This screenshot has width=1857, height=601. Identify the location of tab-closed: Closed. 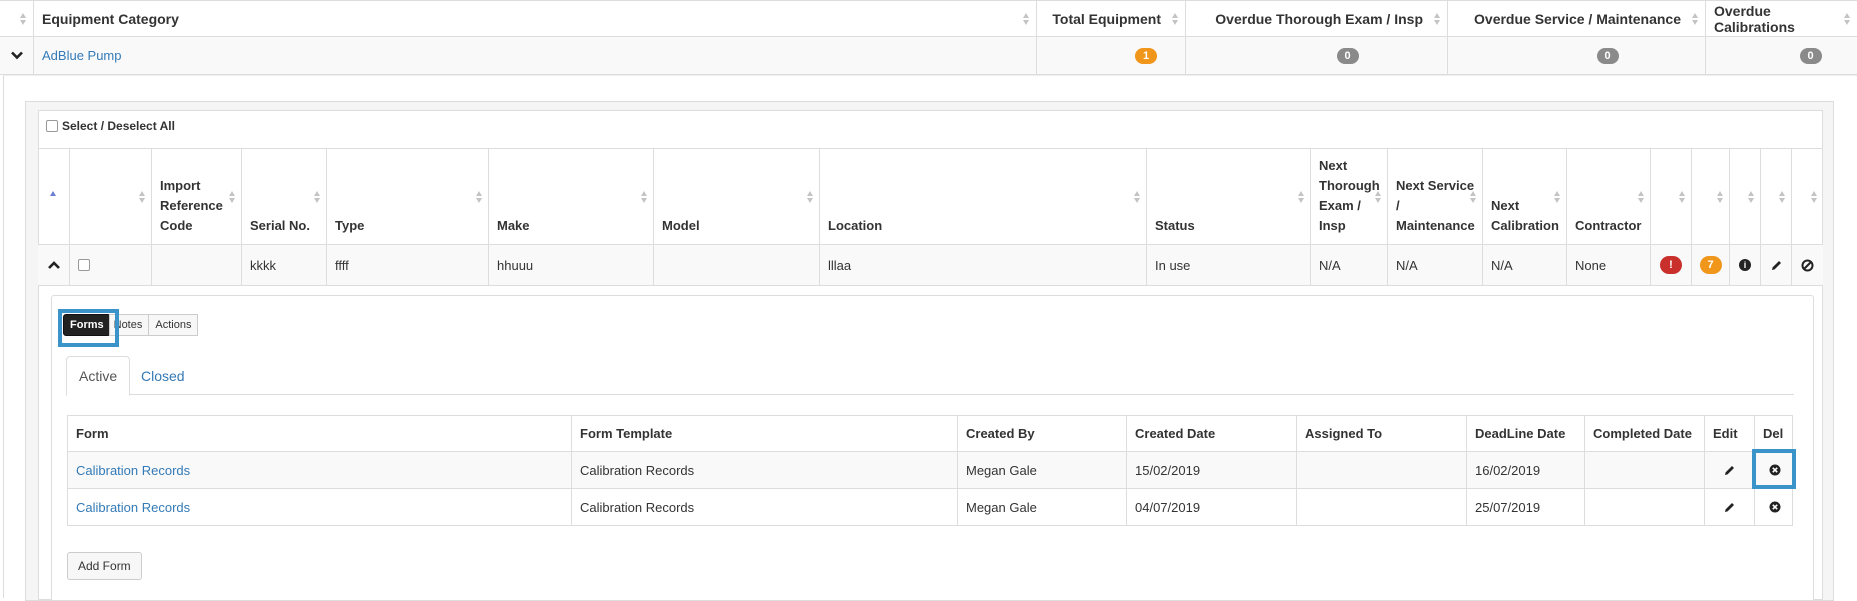
(163, 375).